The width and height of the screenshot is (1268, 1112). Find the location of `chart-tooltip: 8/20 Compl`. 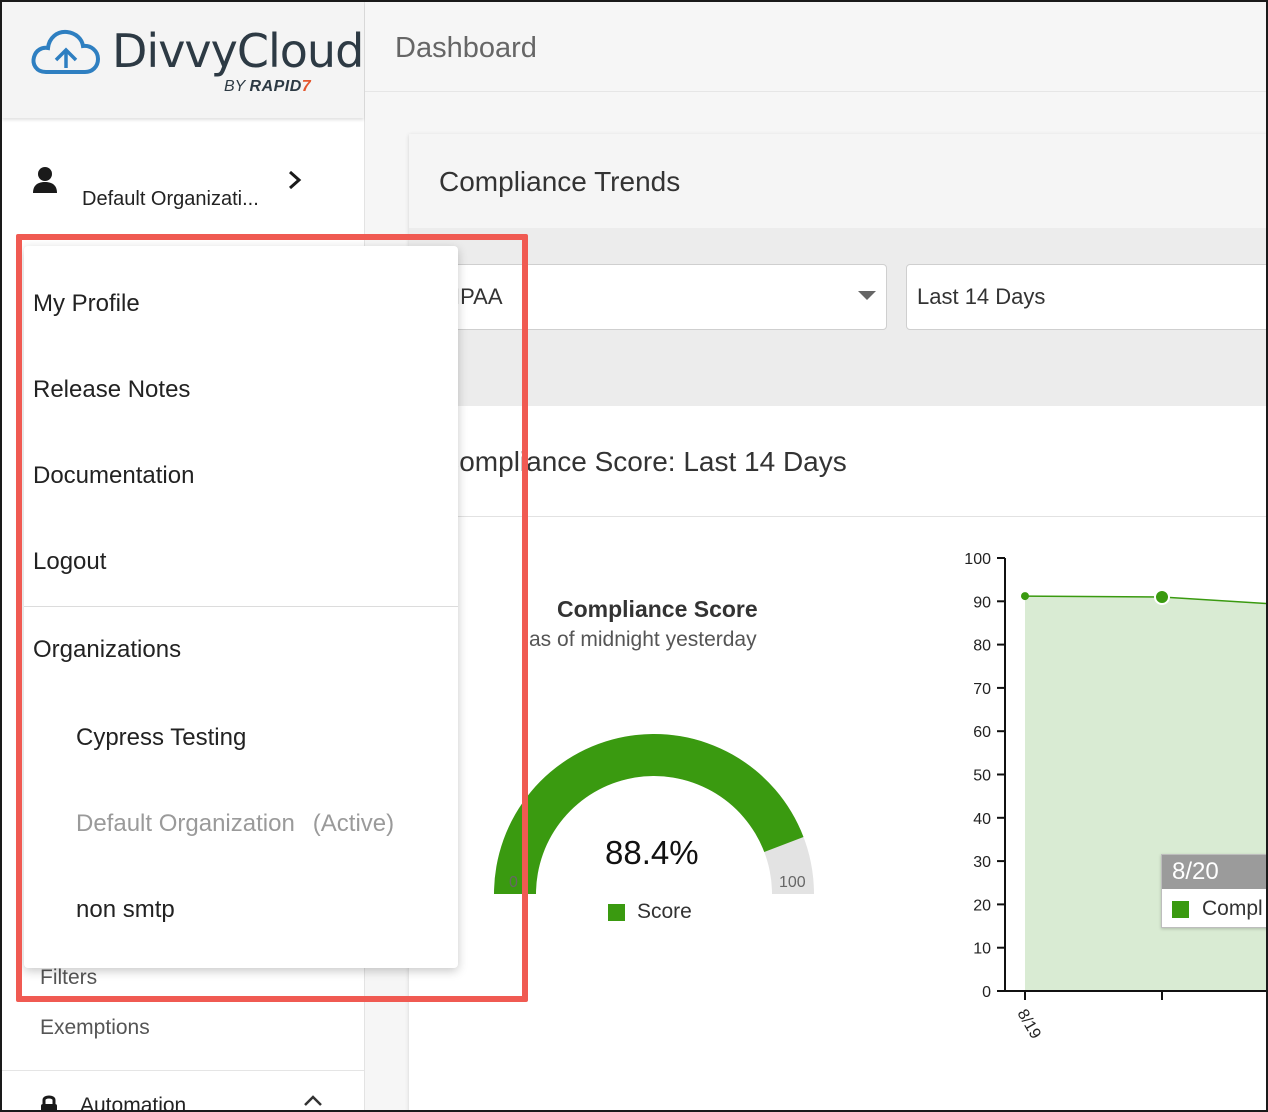

chart-tooltip: 8/20 Compl is located at coordinates (1213, 891).